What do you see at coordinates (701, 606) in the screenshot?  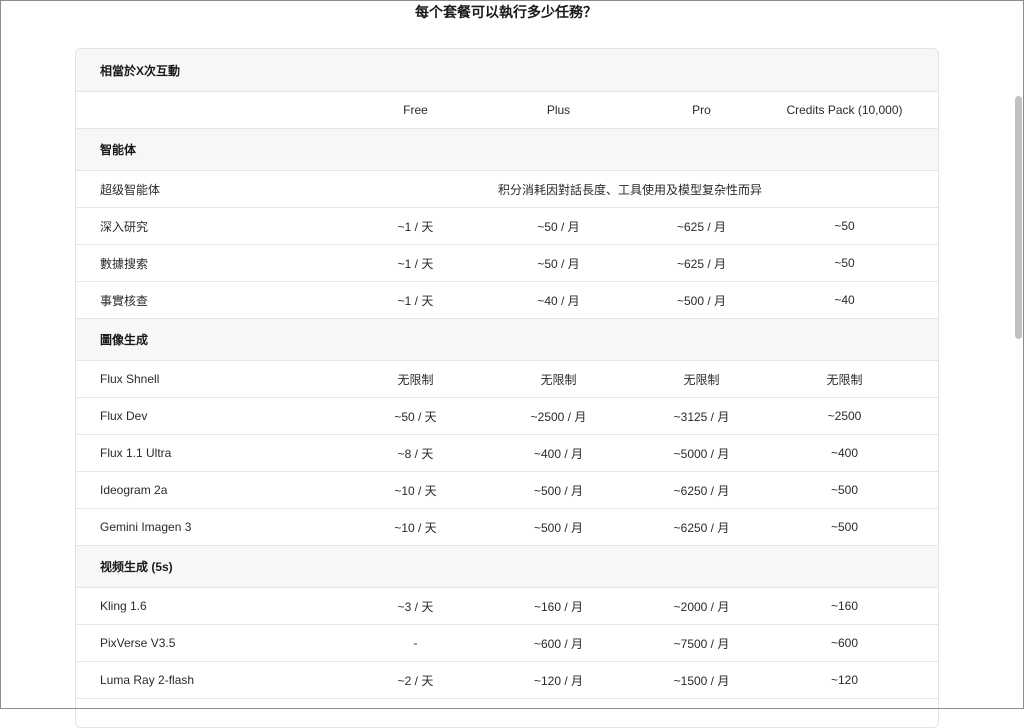 I see `cell-pro: ~2000 / 月` at bounding box center [701, 606].